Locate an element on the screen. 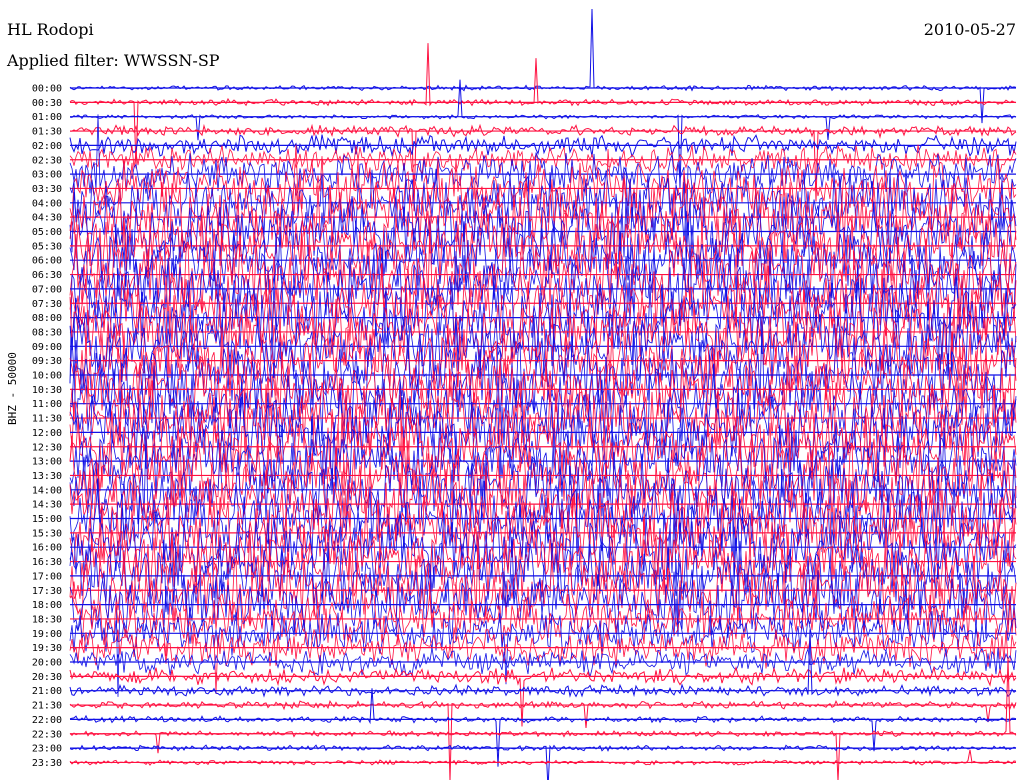  tick-label: 05:00 is located at coordinates (47, 232).